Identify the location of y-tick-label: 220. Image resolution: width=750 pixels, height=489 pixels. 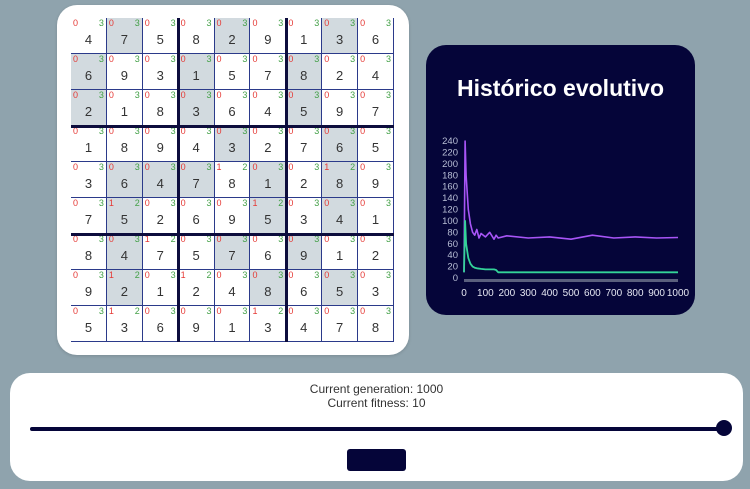
(450, 152).